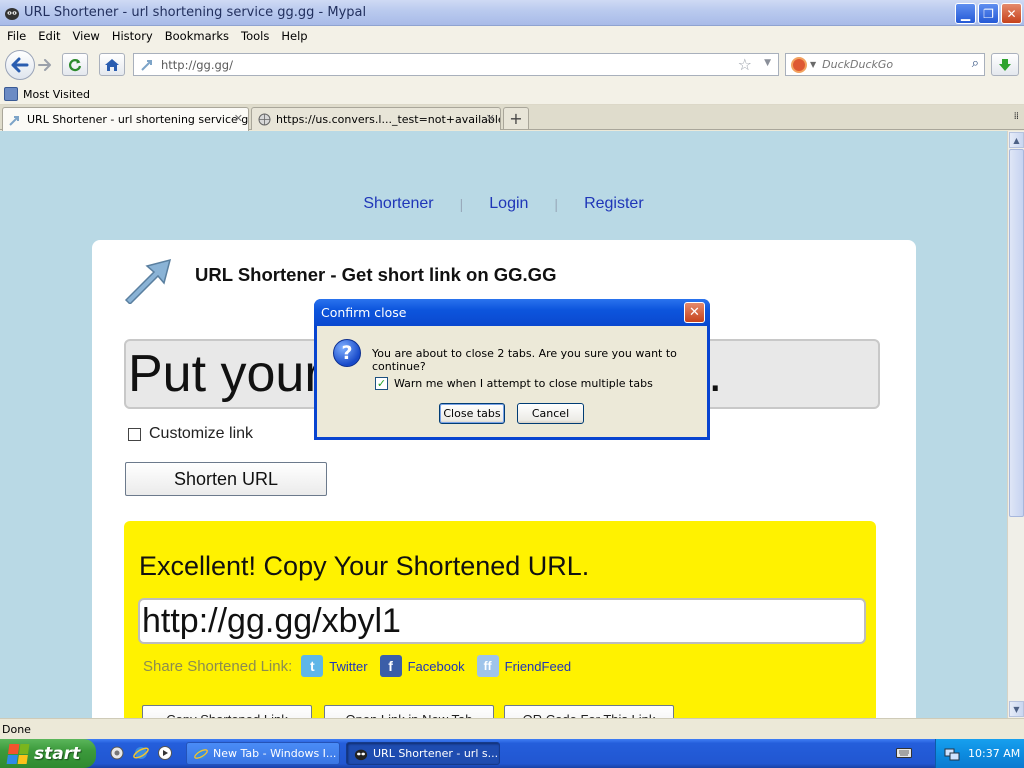 The height and width of the screenshot is (768, 1024). I want to click on nav-link-shortener: Shortener, so click(398, 204).